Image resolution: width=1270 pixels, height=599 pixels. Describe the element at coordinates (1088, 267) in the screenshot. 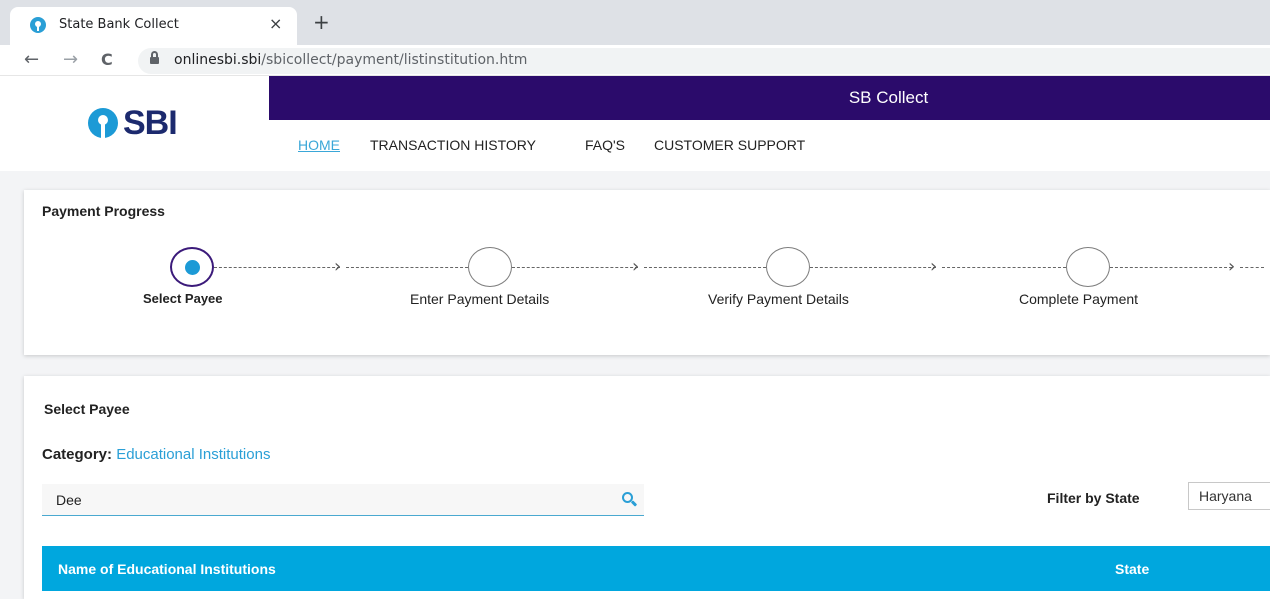

I see `step-4-indicator` at that location.